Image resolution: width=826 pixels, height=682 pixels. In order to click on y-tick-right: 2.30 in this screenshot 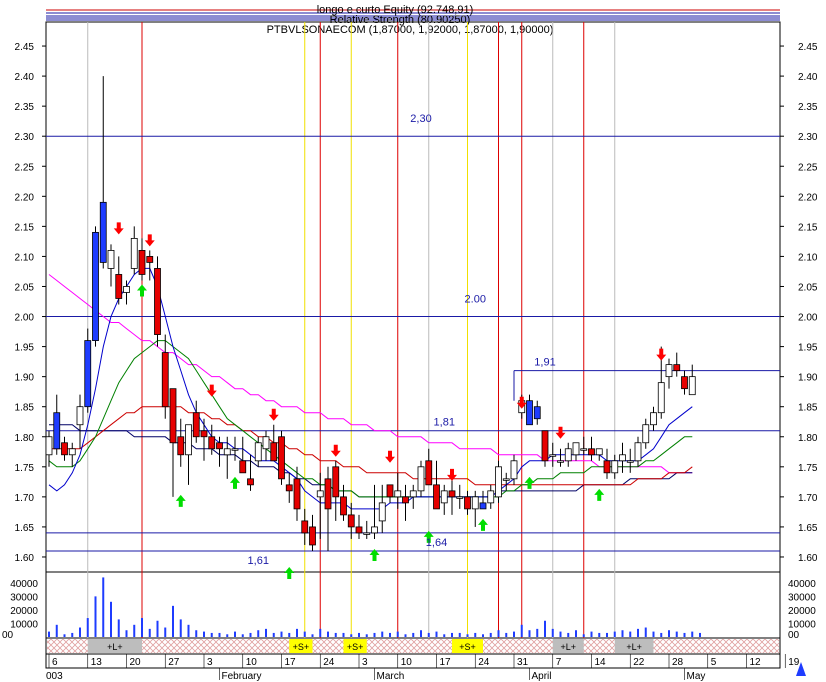, I will do `click(808, 137)`.